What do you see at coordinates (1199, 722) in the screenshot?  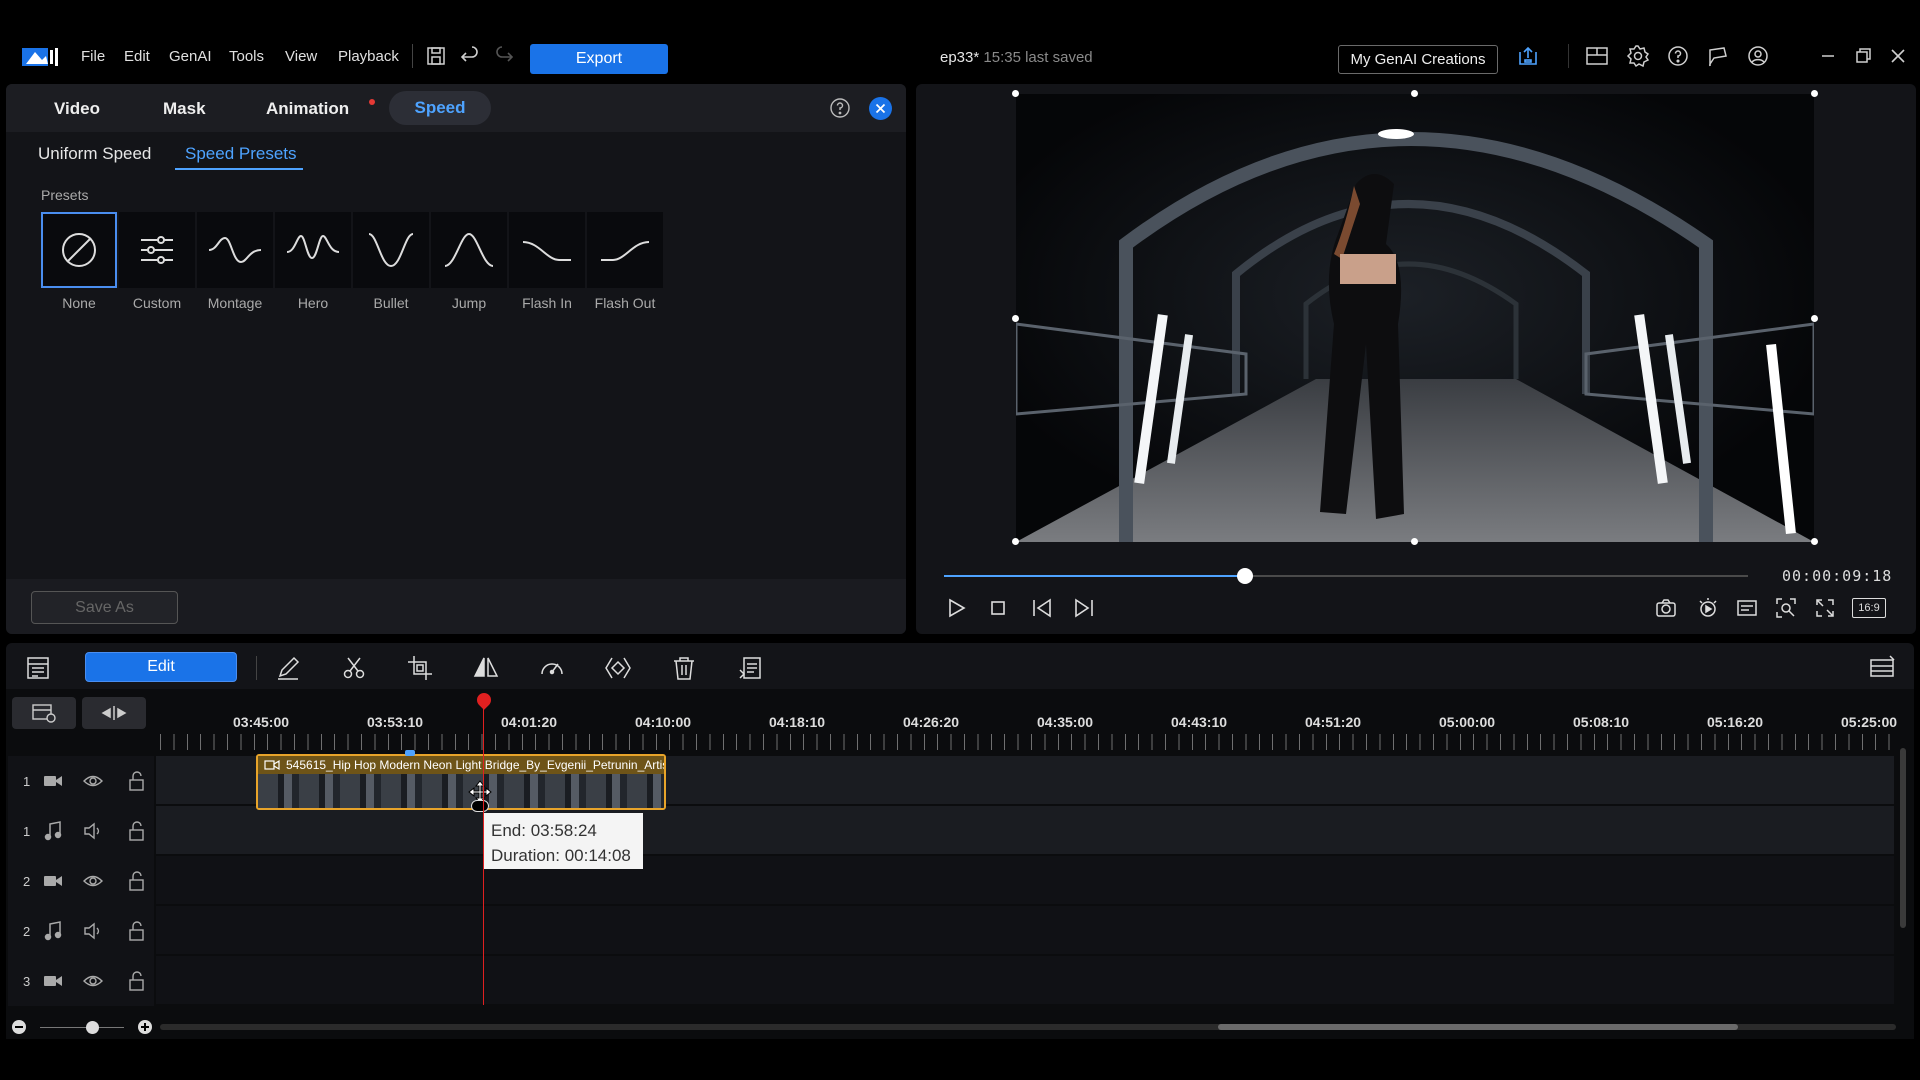 I see `ruler-label: 04:43:10` at bounding box center [1199, 722].